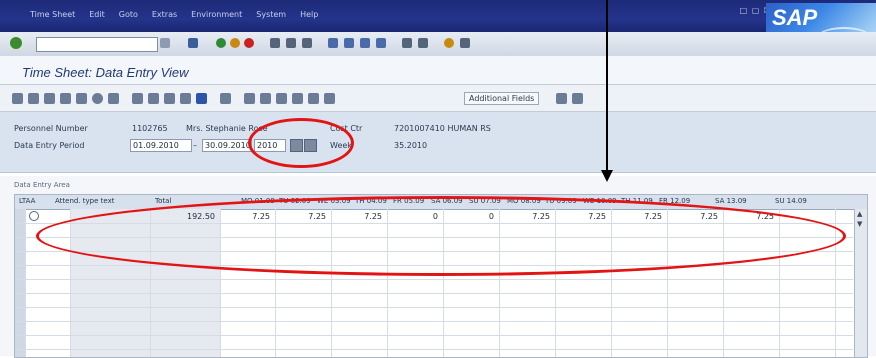 The height and width of the screenshot is (358, 876). Describe the element at coordinates (561, 98) in the screenshot. I see `expand-icon` at that location.